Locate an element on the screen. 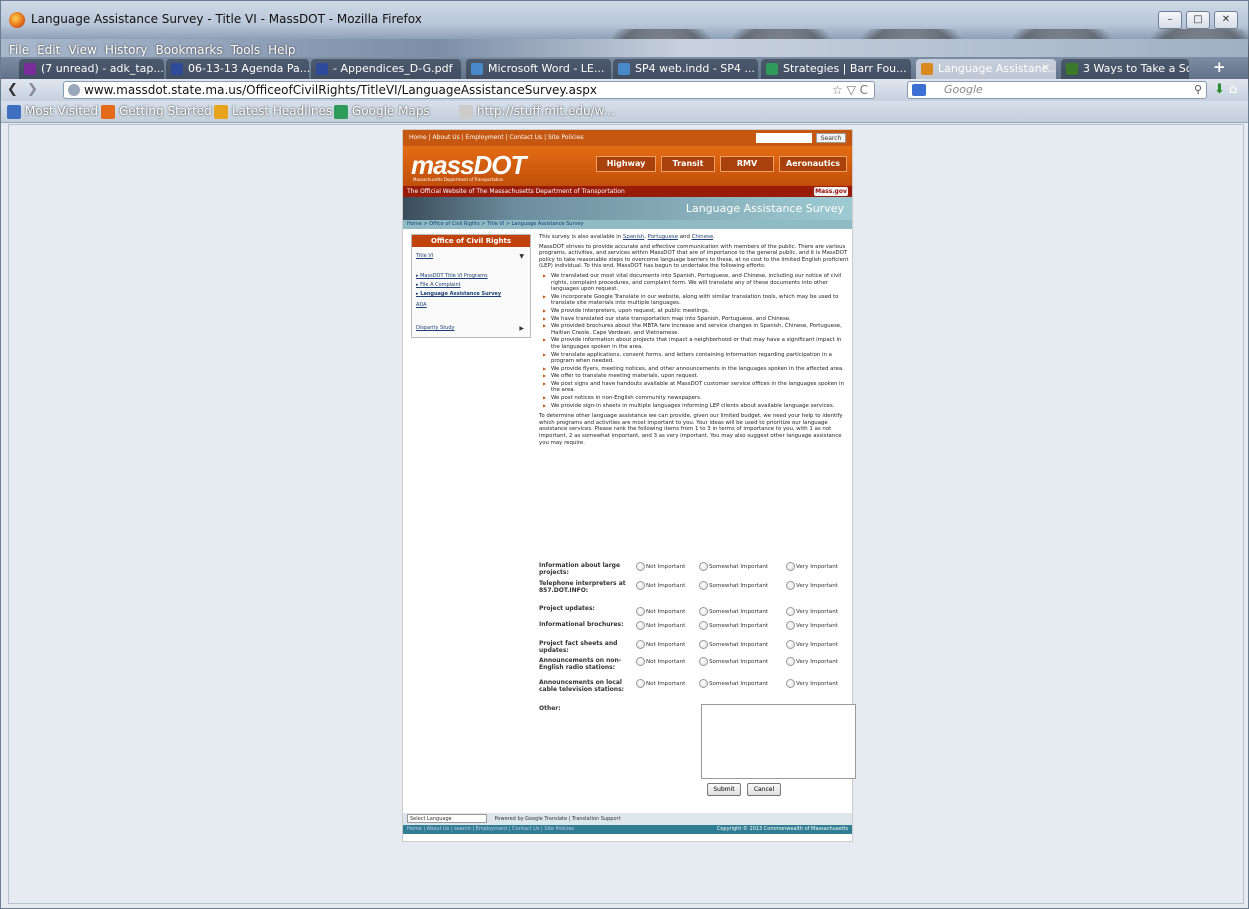 The image size is (1249, 909). tab-close-icon: ✕ is located at coordinates (1046, 69).